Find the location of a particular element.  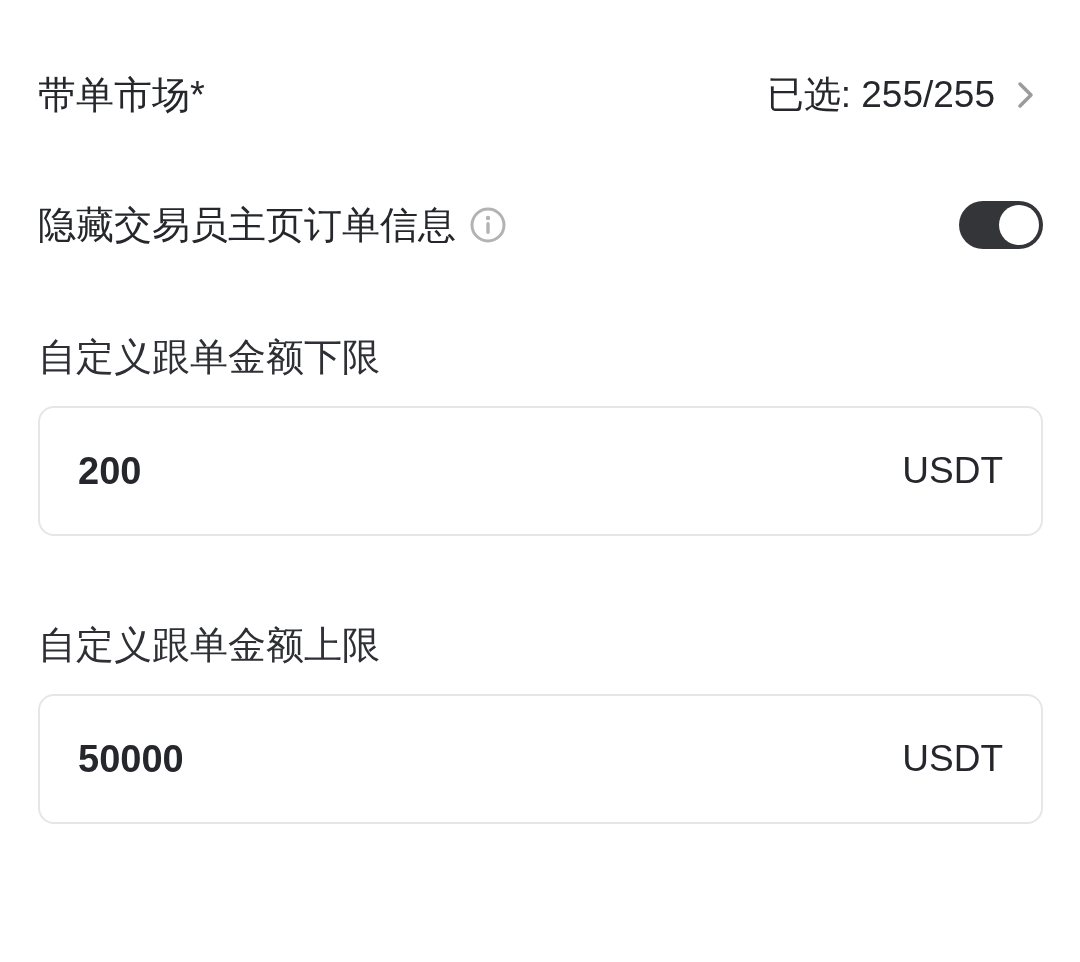

amount-input: 50000 is located at coordinates (480, 759).